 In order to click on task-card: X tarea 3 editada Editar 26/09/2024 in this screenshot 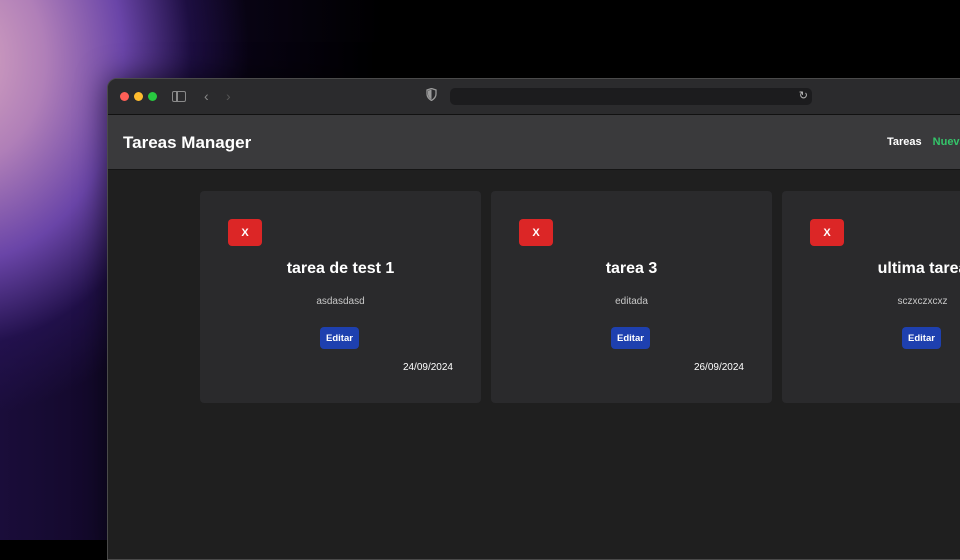, I will do `click(631, 297)`.